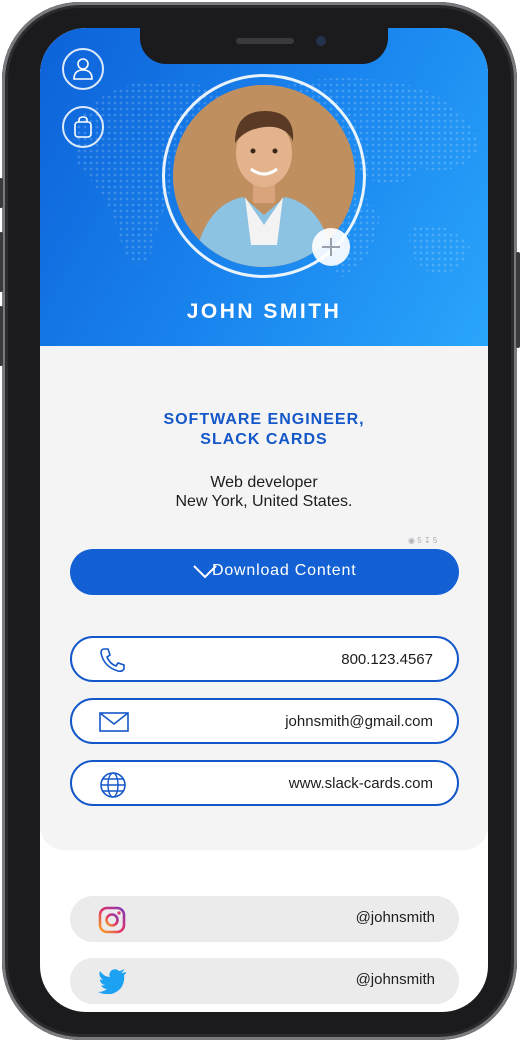  What do you see at coordinates (360, 783) in the screenshot?
I see `website-url: www.slack-cards.com` at bounding box center [360, 783].